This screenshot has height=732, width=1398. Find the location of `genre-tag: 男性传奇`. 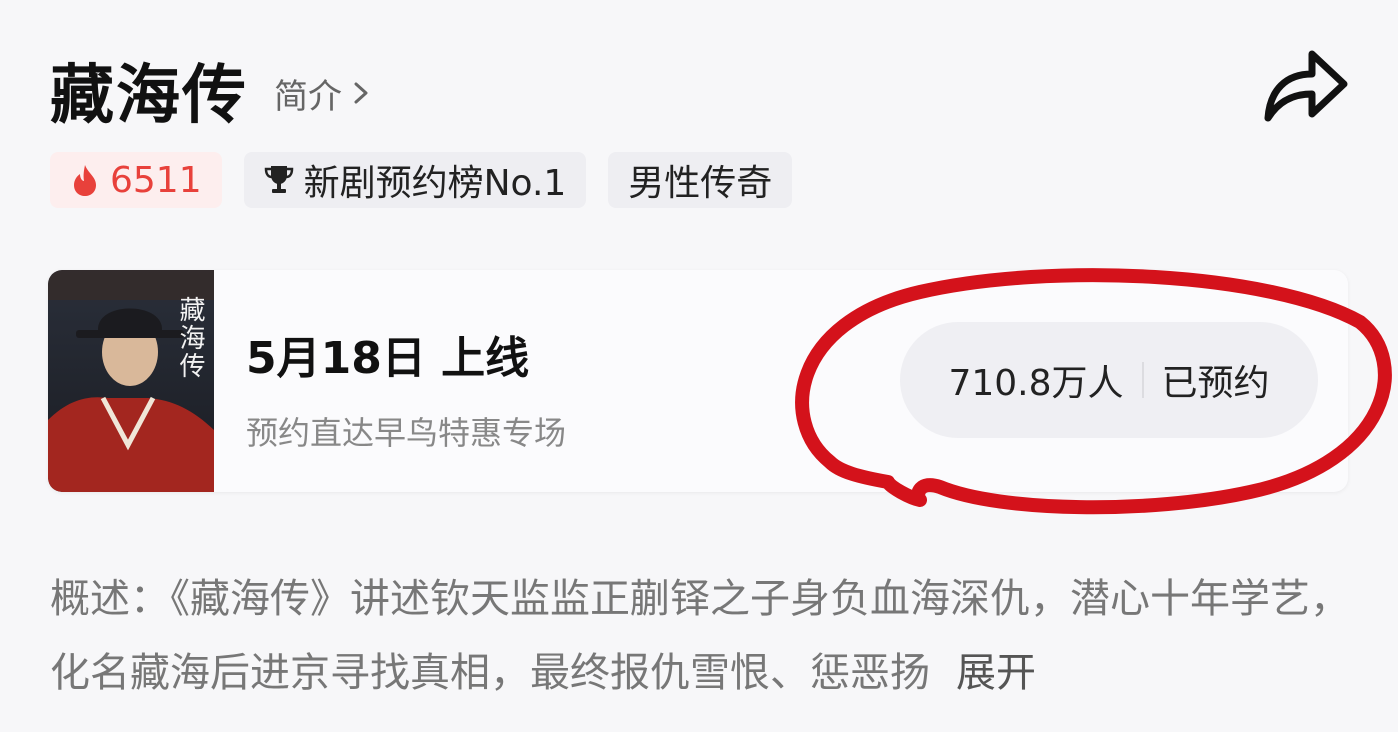

genre-tag: 男性传奇 is located at coordinates (700, 180).